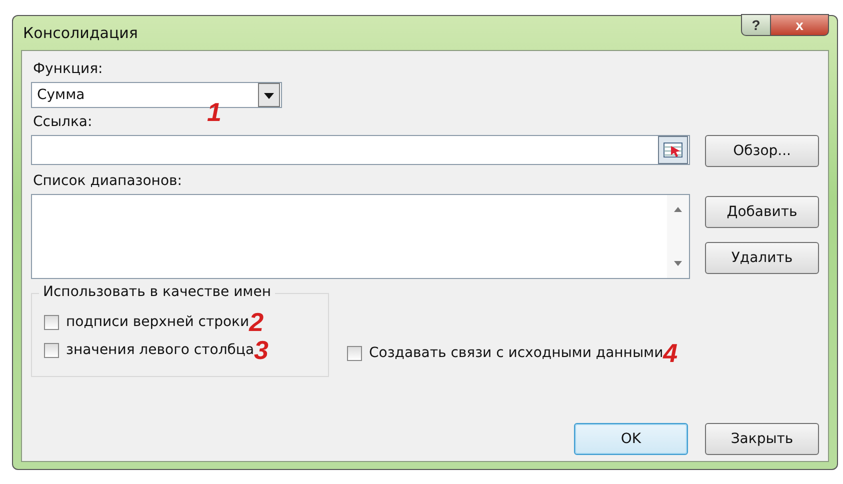  What do you see at coordinates (261, 350) in the screenshot?
I see `callout-number: 3` at bounding box center [261, 350].